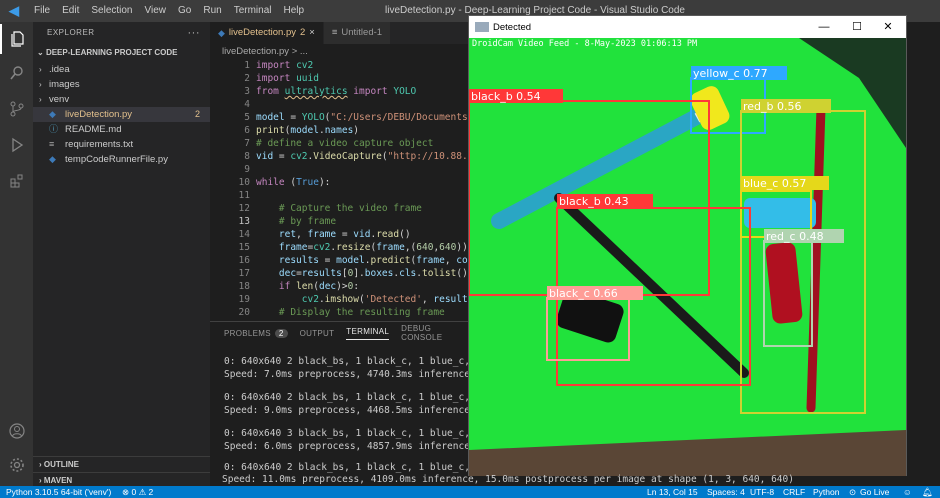  What do you see at coordinates (121, 114) in the screenshot?
I see `tree-item-livedetection: ◆ liveDetection.py 2` at bounding box center [121, 114].